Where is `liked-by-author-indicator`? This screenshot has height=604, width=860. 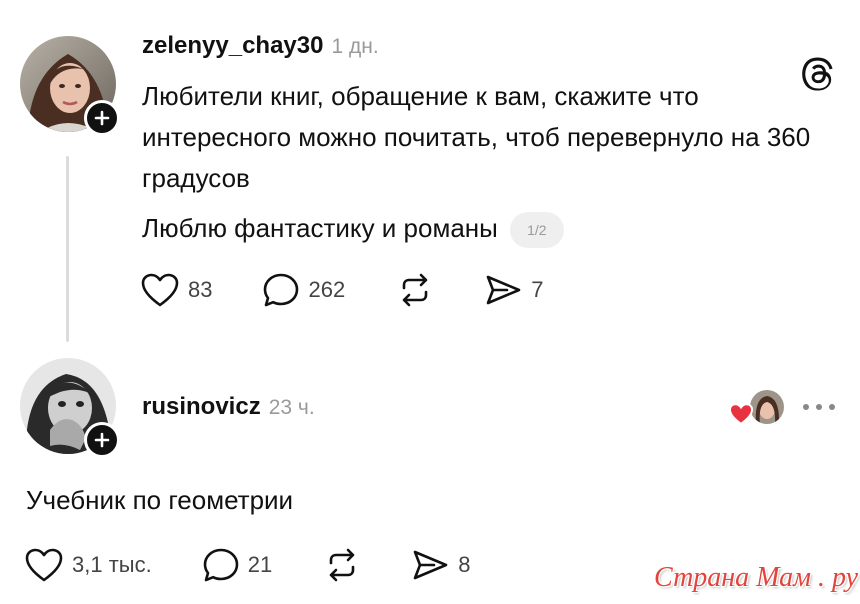 liked-by-author-indicator is located at coordinates (757, 408).